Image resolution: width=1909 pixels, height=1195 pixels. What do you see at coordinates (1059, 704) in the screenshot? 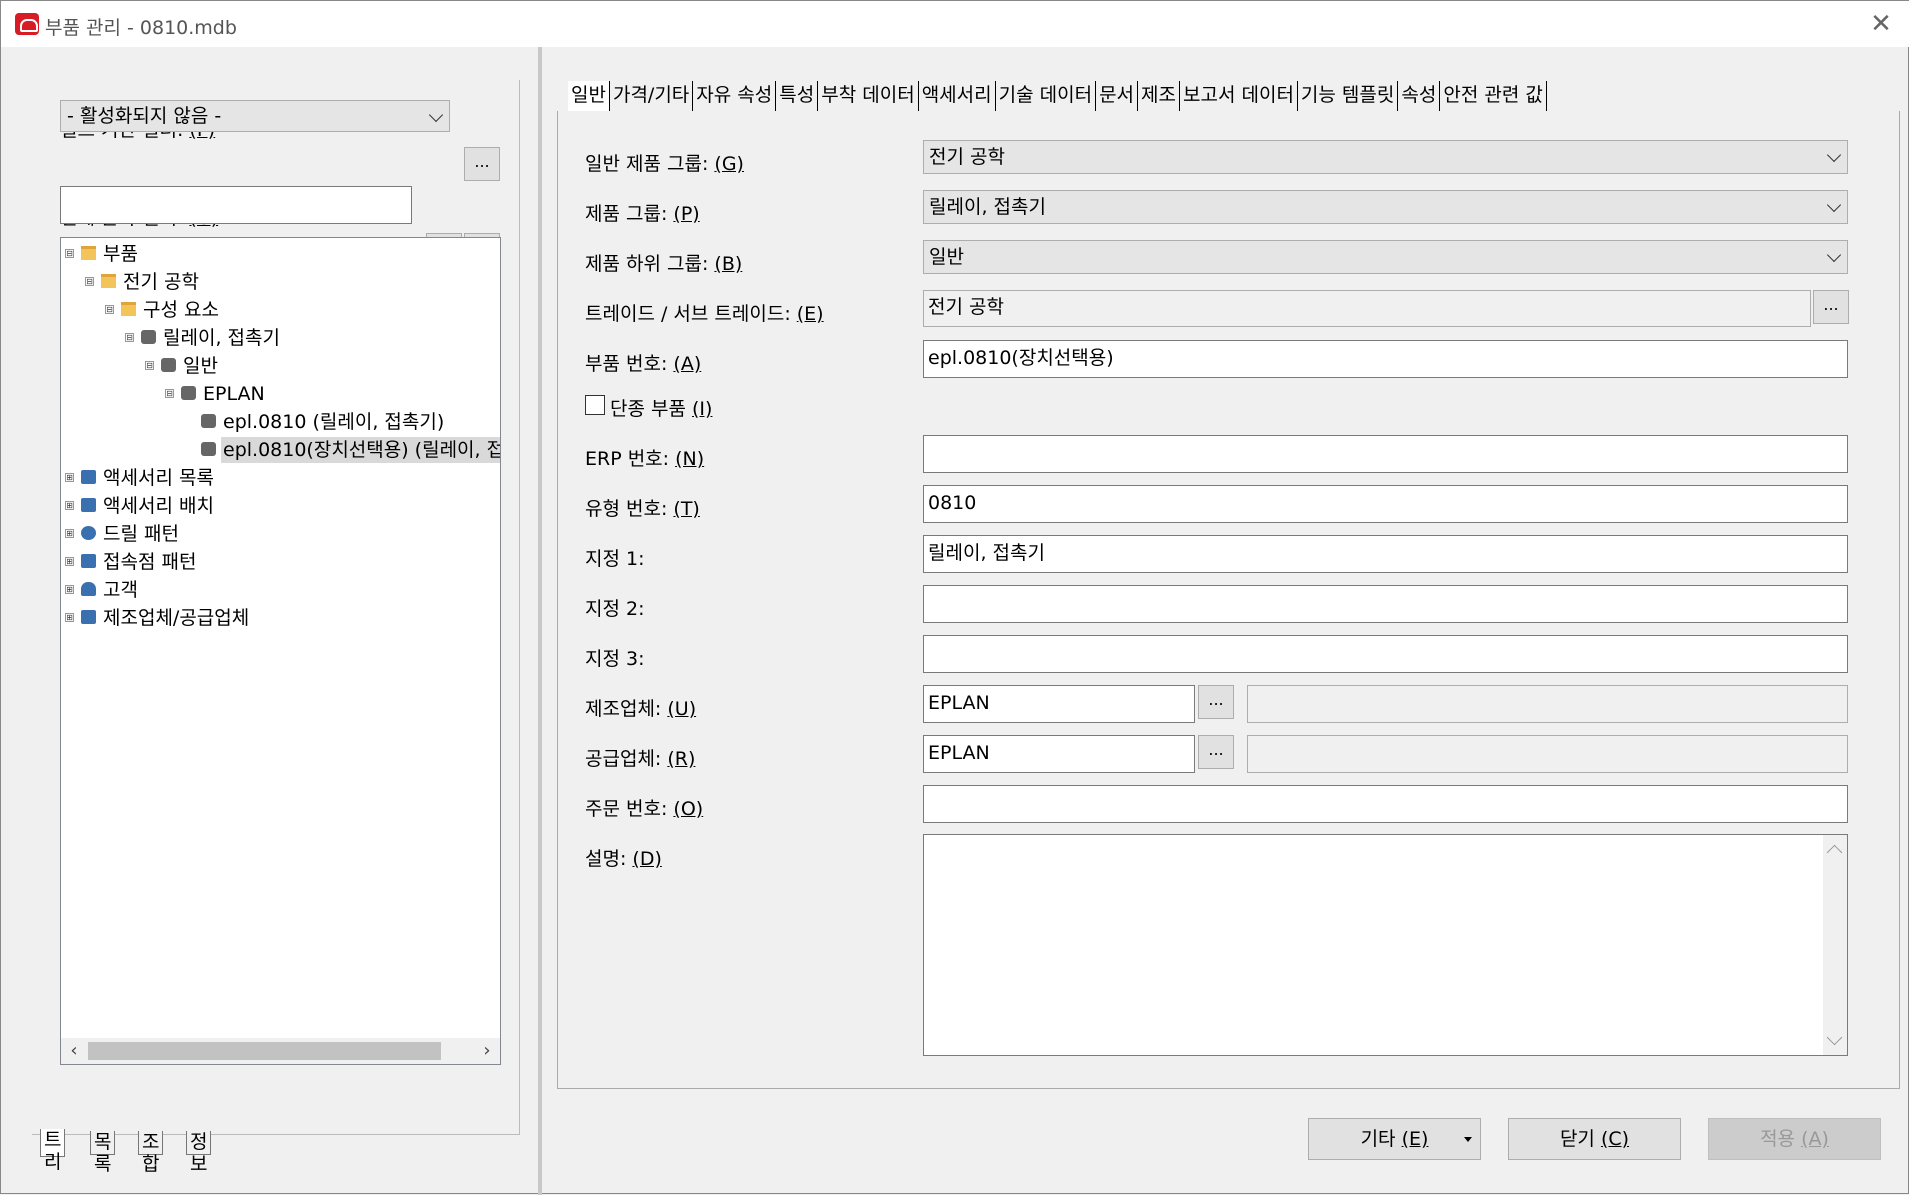
I see `manufacturer-field: EPLAN` at bounding box center [1059, 704].